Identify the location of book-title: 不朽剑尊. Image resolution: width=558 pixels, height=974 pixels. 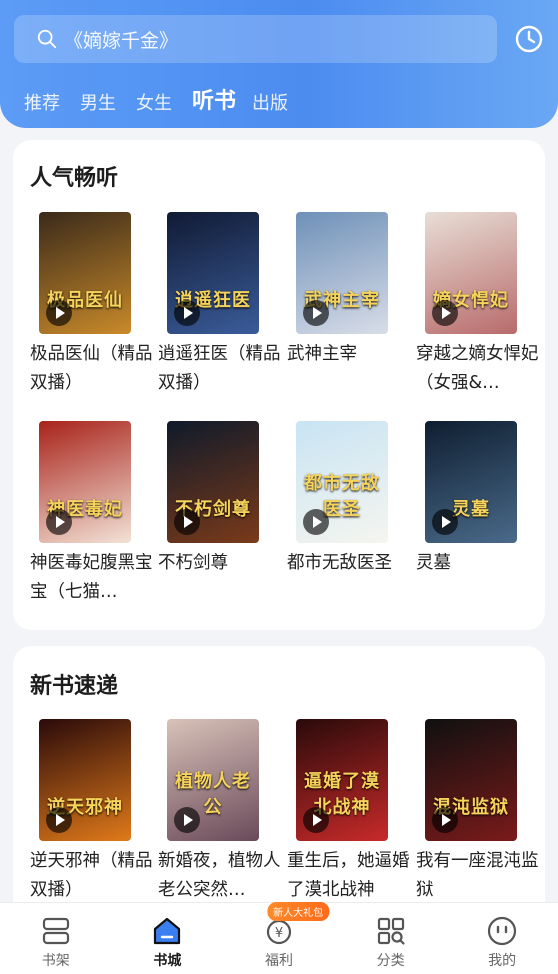
(193, 563).